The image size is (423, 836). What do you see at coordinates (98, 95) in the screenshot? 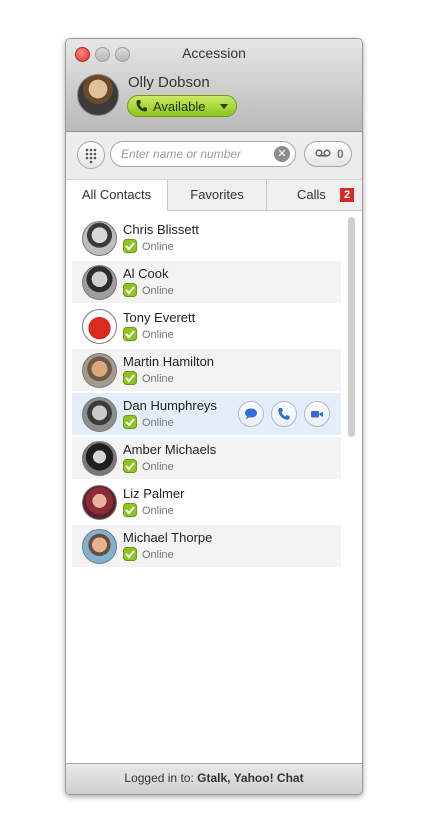
I see `user-avatar` at bounding box center [98, 95].